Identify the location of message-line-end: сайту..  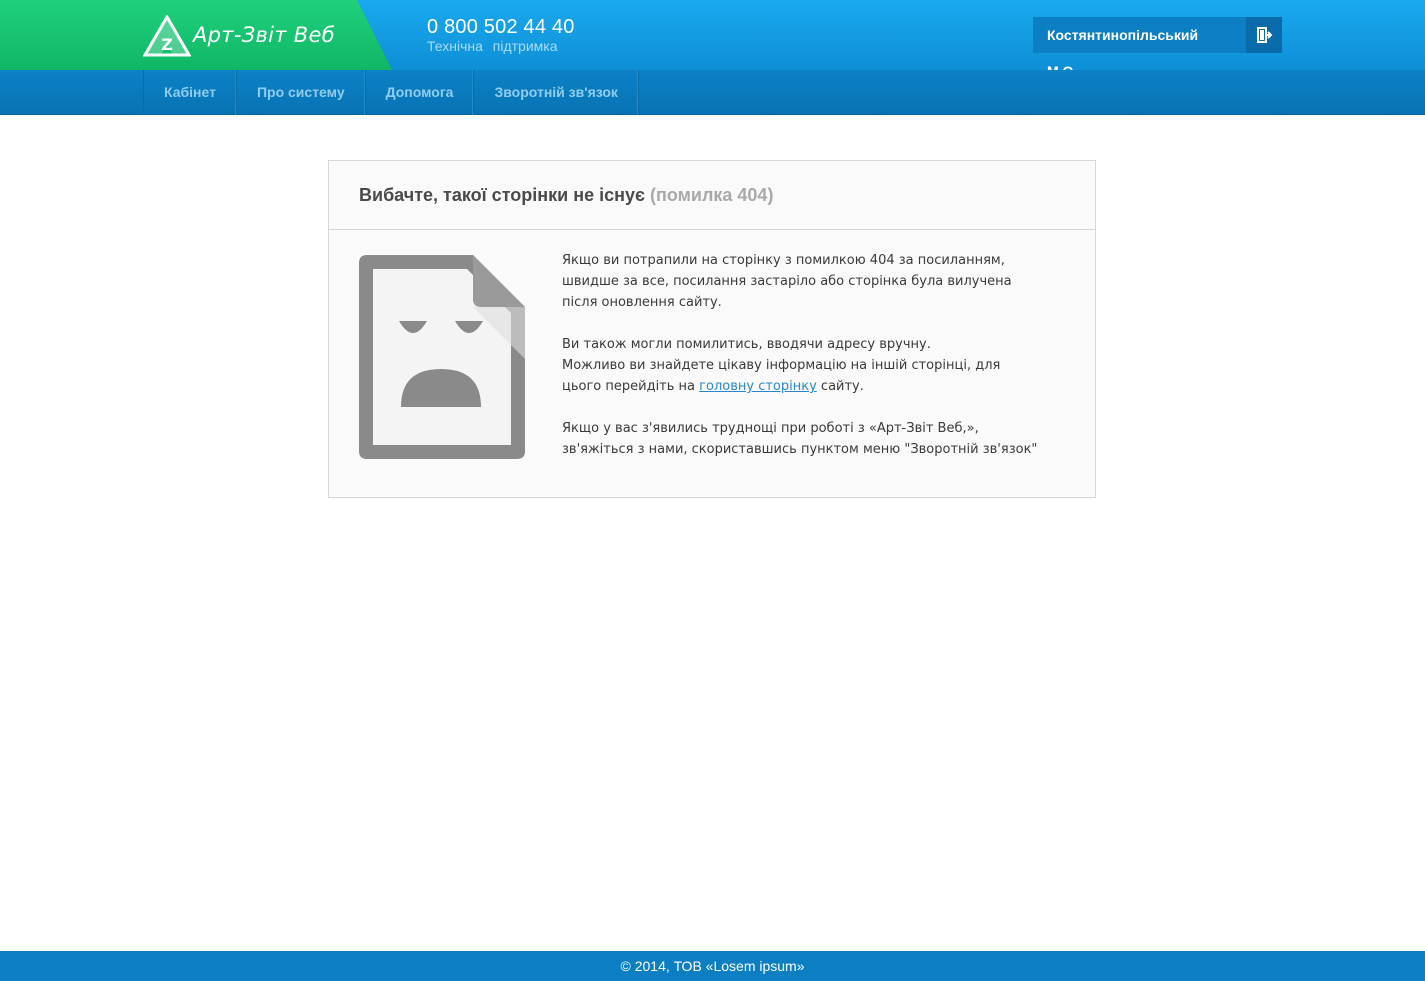
(842, 386).